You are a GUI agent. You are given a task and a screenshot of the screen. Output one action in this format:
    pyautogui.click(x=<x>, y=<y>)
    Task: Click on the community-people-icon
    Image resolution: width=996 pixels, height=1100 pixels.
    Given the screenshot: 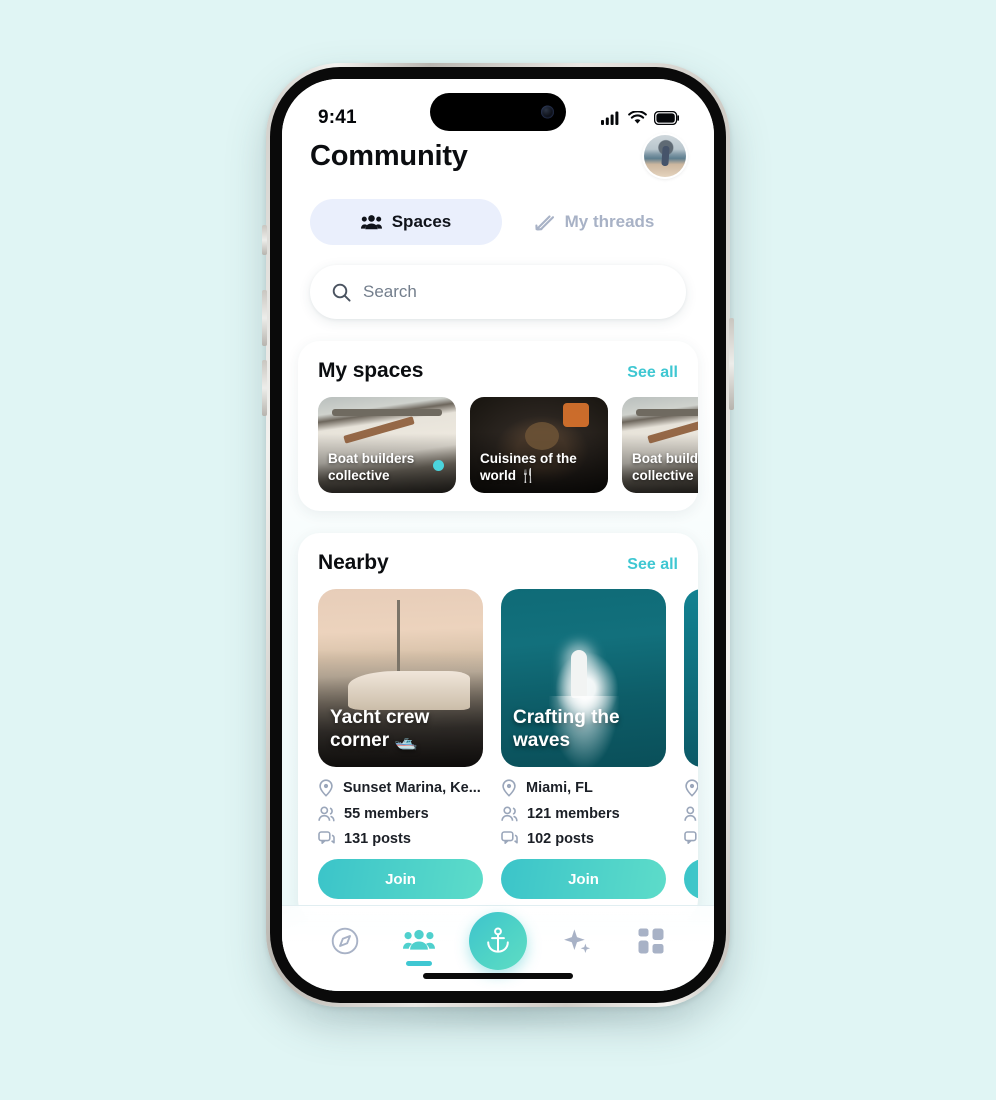 What is the action you would take?
    pyautogui.click(x=419, y=939)
    